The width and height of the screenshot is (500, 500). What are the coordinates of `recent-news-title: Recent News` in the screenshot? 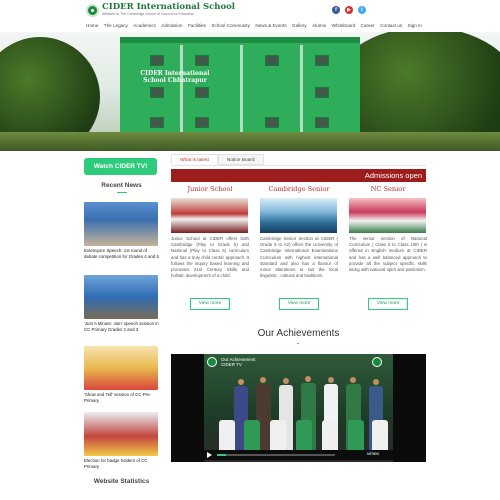 It's located at (121, 185).